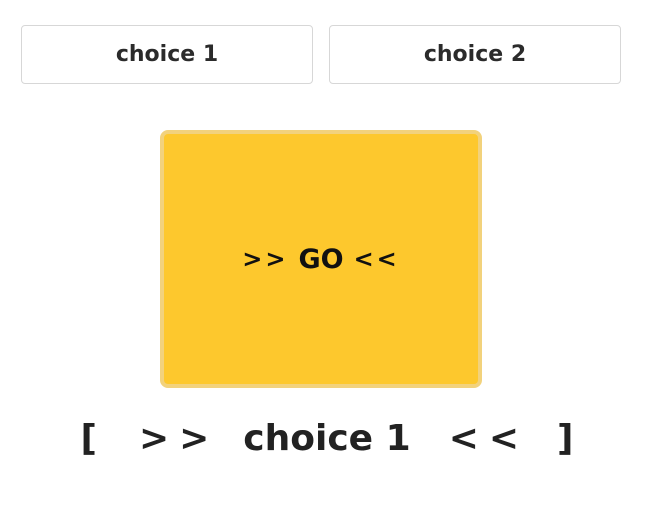  I want to click on choice-1-button: choice 1, so click(167, 54).